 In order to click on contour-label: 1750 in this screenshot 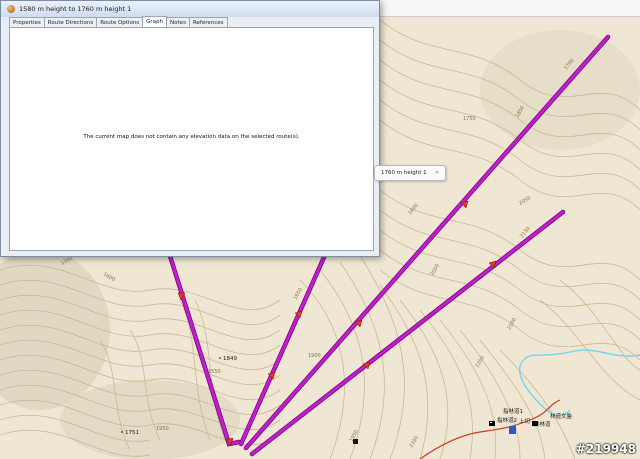, I will do `click(469, 119)`.